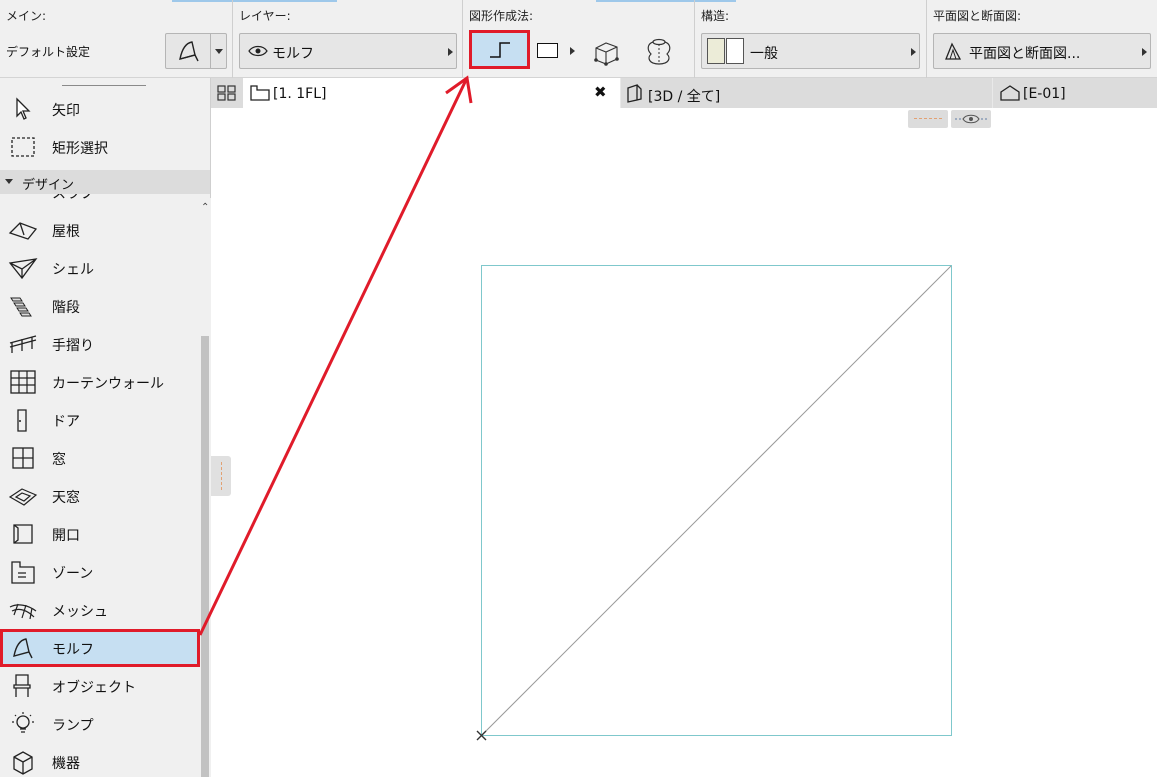  Describe the element at coordinates (73, 198) in the screenshot. I see `tool-label: スラブ` at that location.